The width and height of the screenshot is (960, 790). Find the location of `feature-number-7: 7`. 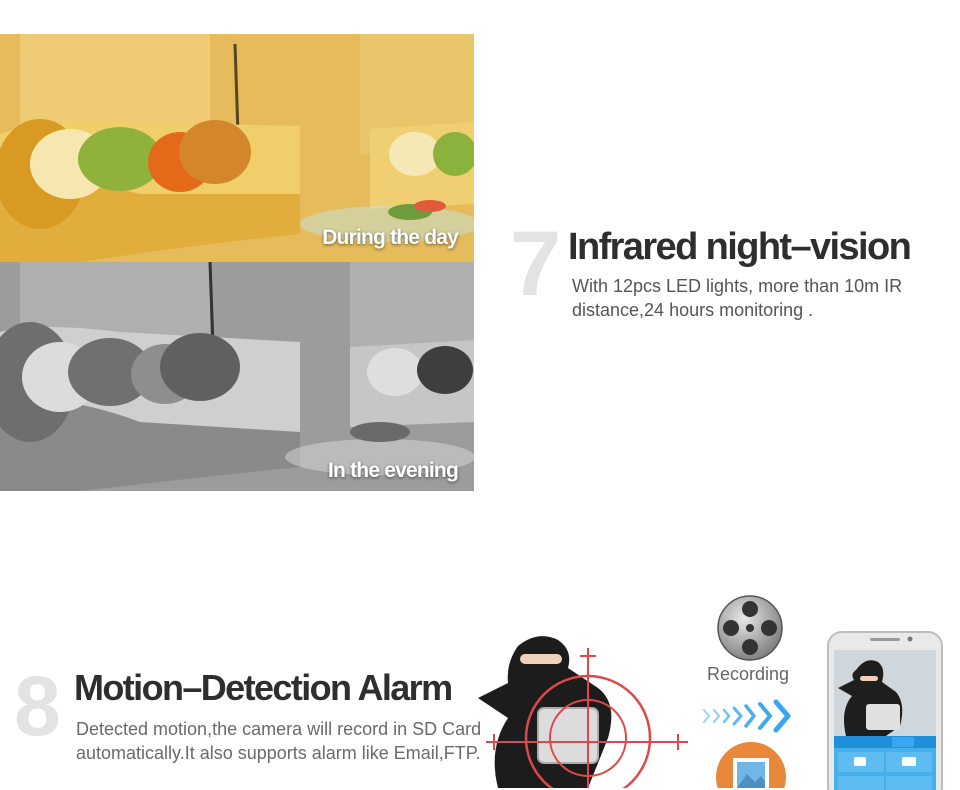

feature-number-7: 7 is located at coordinates (536, 264).